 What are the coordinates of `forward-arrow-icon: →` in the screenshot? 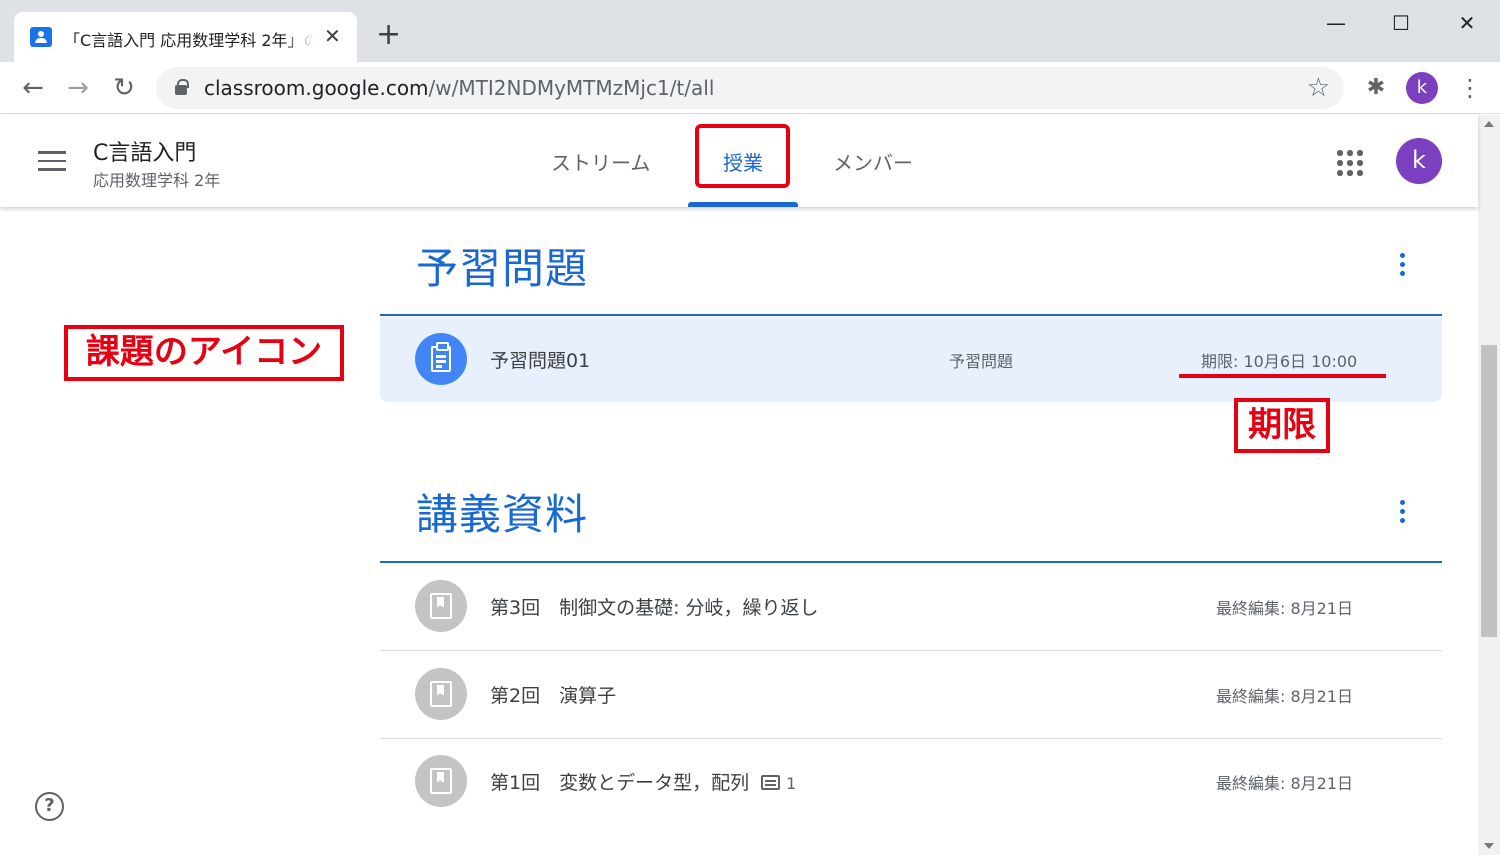 It's located at (78, 88).